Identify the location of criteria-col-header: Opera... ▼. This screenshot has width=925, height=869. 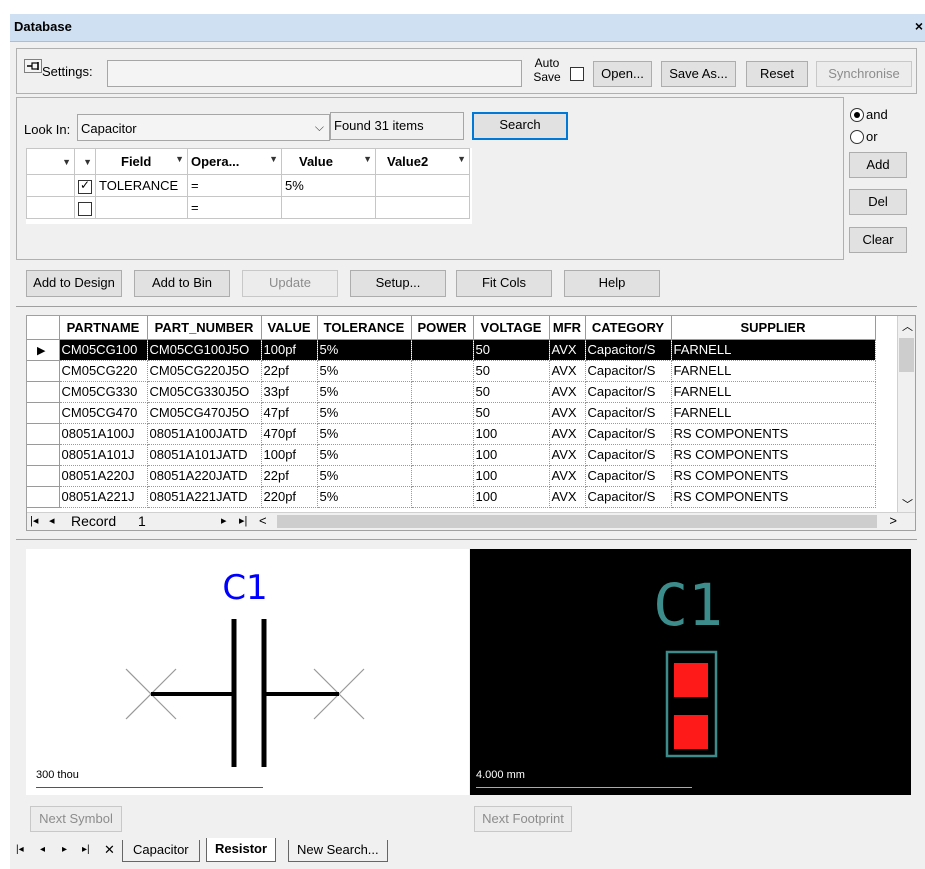
(234, 161).